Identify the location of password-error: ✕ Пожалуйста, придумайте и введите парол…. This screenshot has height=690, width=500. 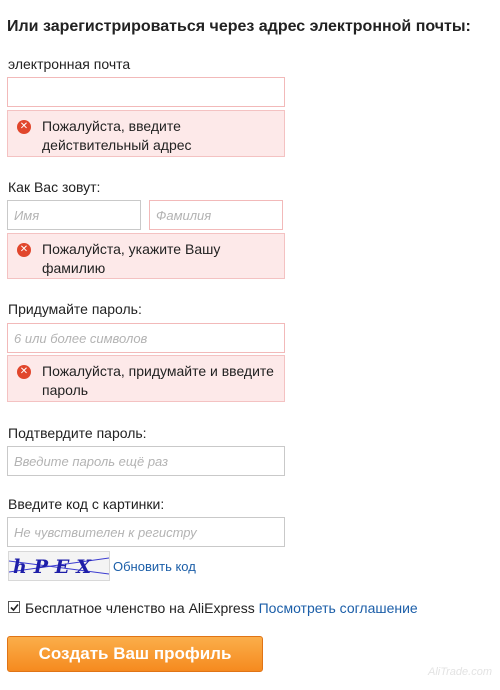
(146, 378).